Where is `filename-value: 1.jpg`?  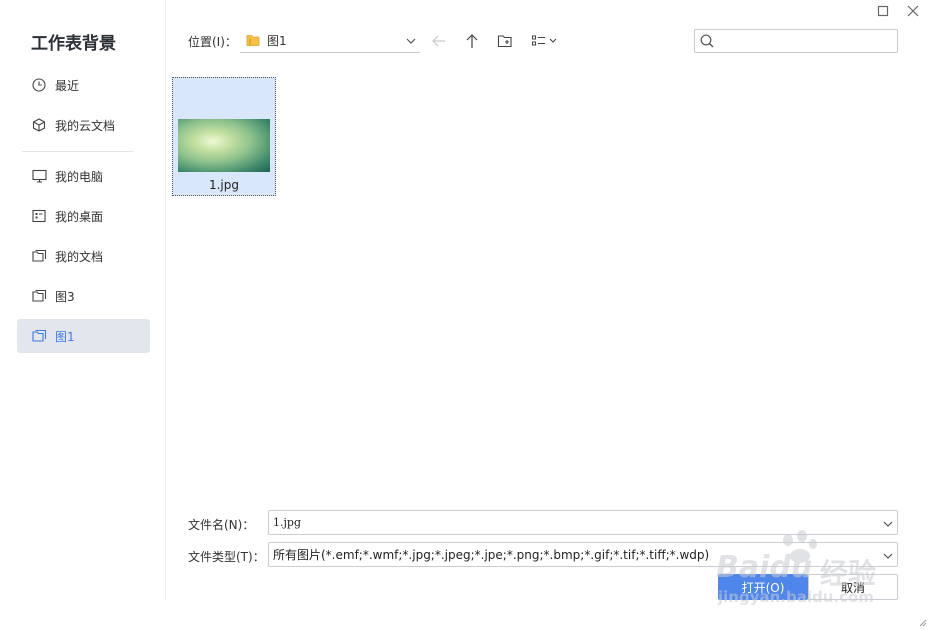
filename-value: 1.jpg is located at coordinates (287, 522).